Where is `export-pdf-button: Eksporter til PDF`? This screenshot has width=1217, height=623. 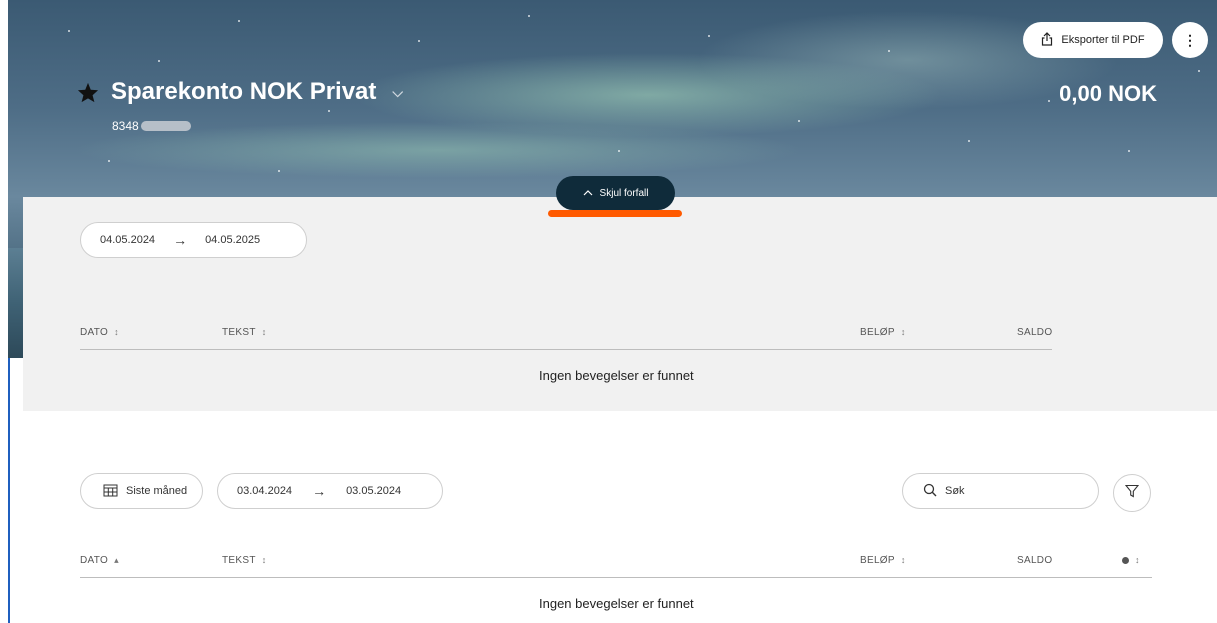
export-pdf-button: Eksporter til PDF is located at coordinates (1093, 40).